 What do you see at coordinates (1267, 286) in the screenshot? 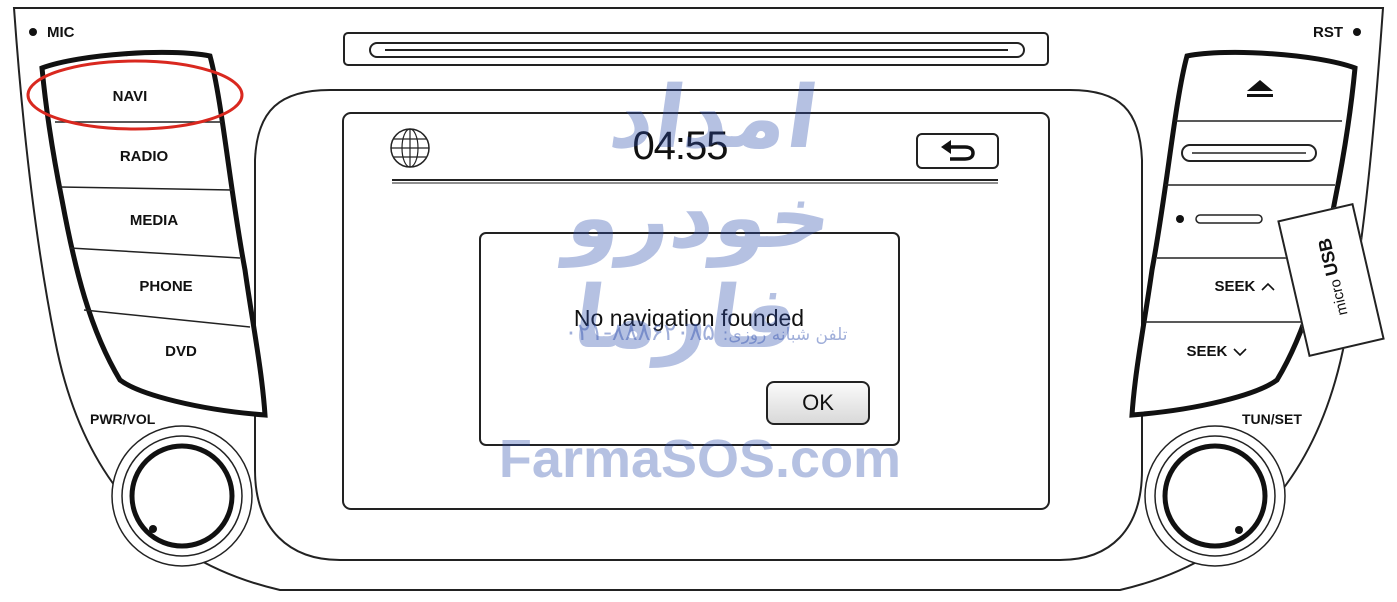
I see `chevron-up-icon` at bounding box center [1267, 286].